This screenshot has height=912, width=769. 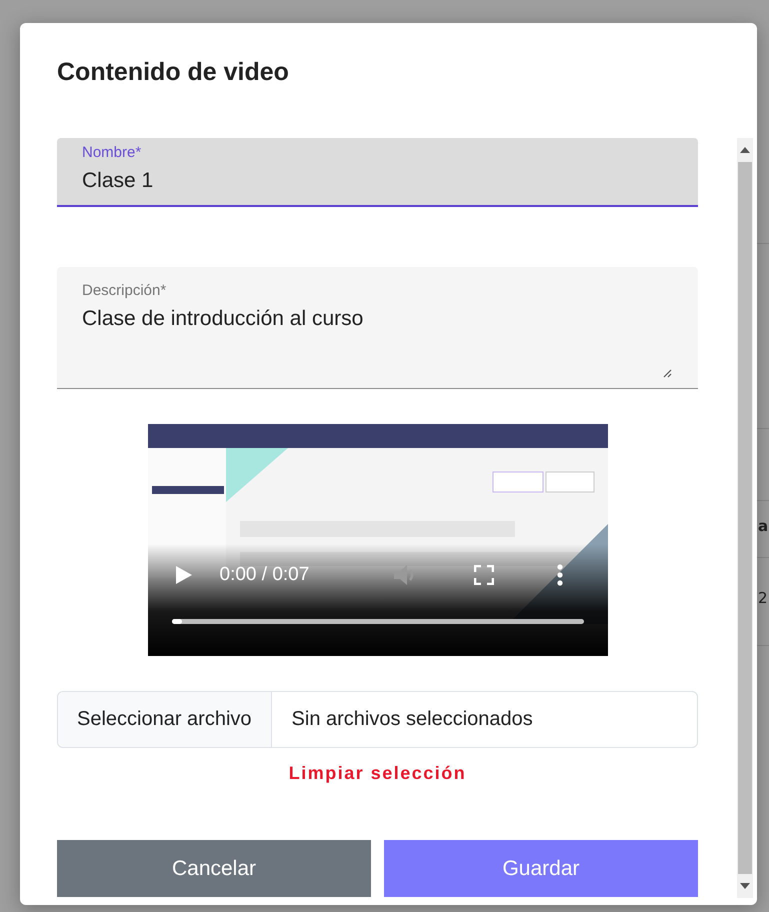 I want to click on scrollbar, so click(x=745, y=518).